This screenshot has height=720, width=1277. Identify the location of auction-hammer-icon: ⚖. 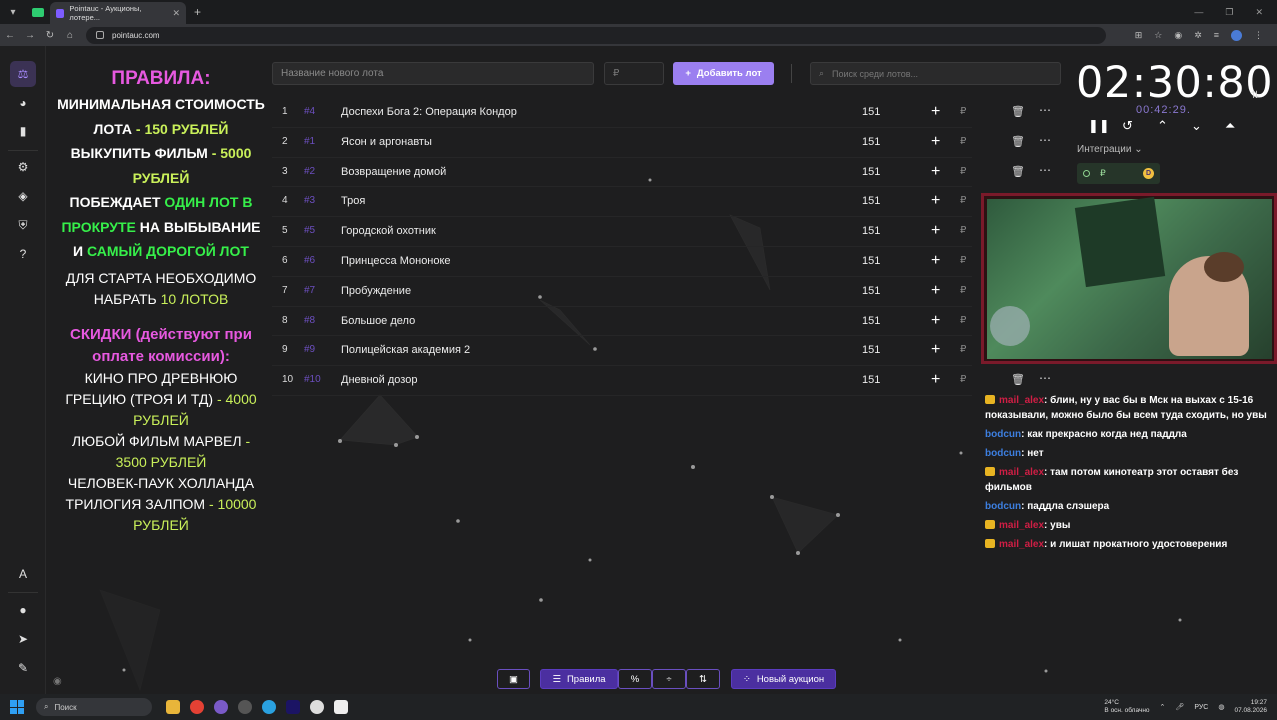
(23, 74).